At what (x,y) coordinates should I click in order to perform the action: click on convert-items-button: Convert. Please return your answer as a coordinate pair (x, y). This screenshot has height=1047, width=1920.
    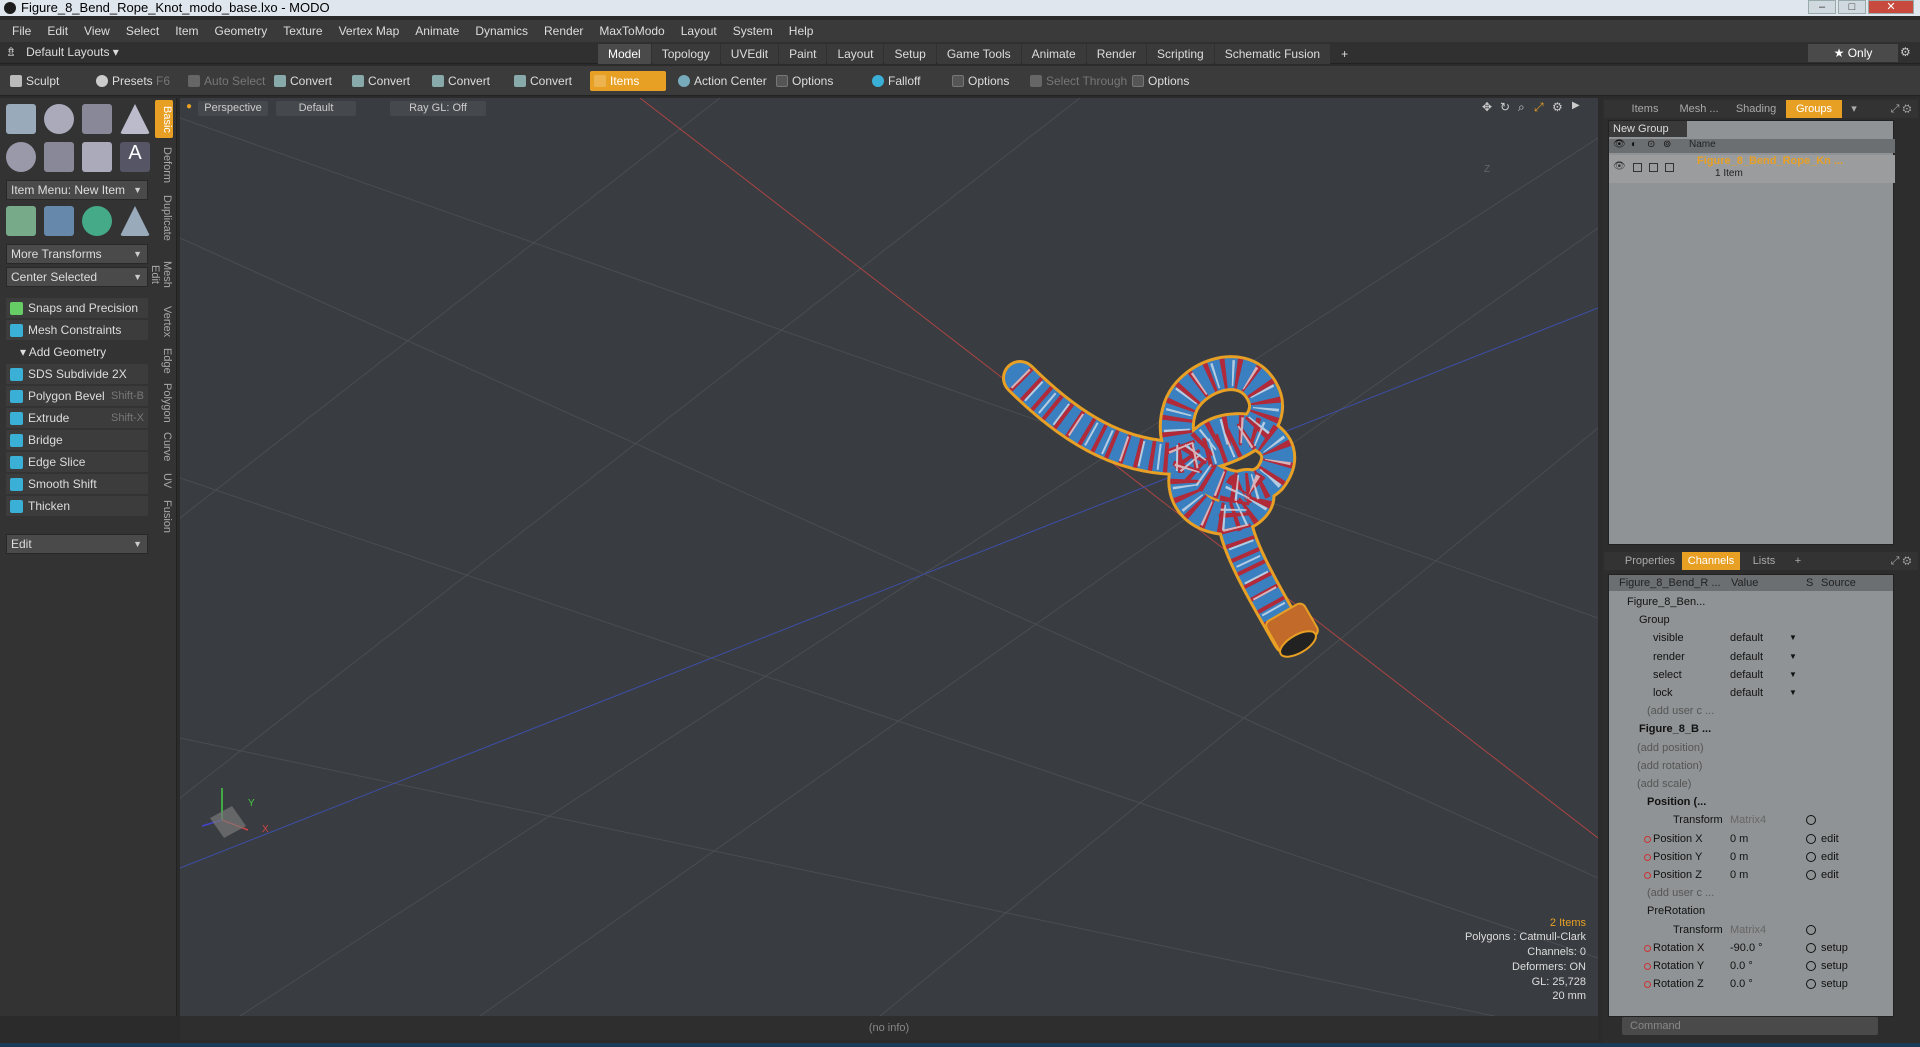
    Looking at the image, I should click on (544, 81).